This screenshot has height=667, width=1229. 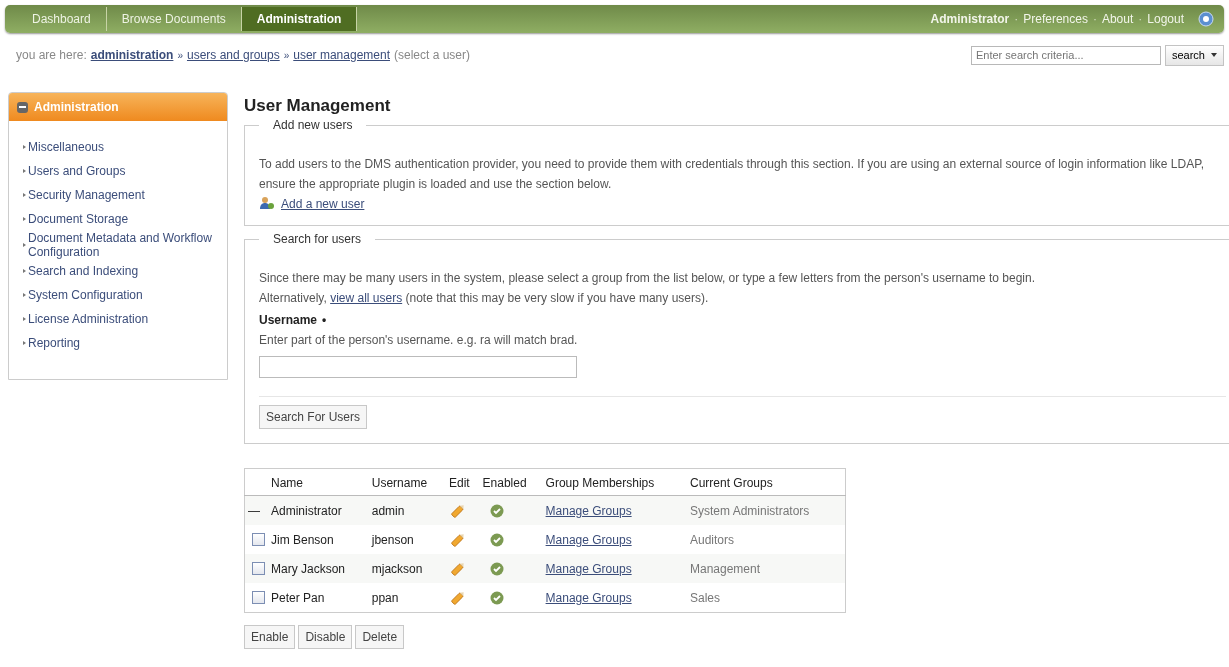 I want to click on sidebar-item: Users and Groups, so click(x=77, y=171).